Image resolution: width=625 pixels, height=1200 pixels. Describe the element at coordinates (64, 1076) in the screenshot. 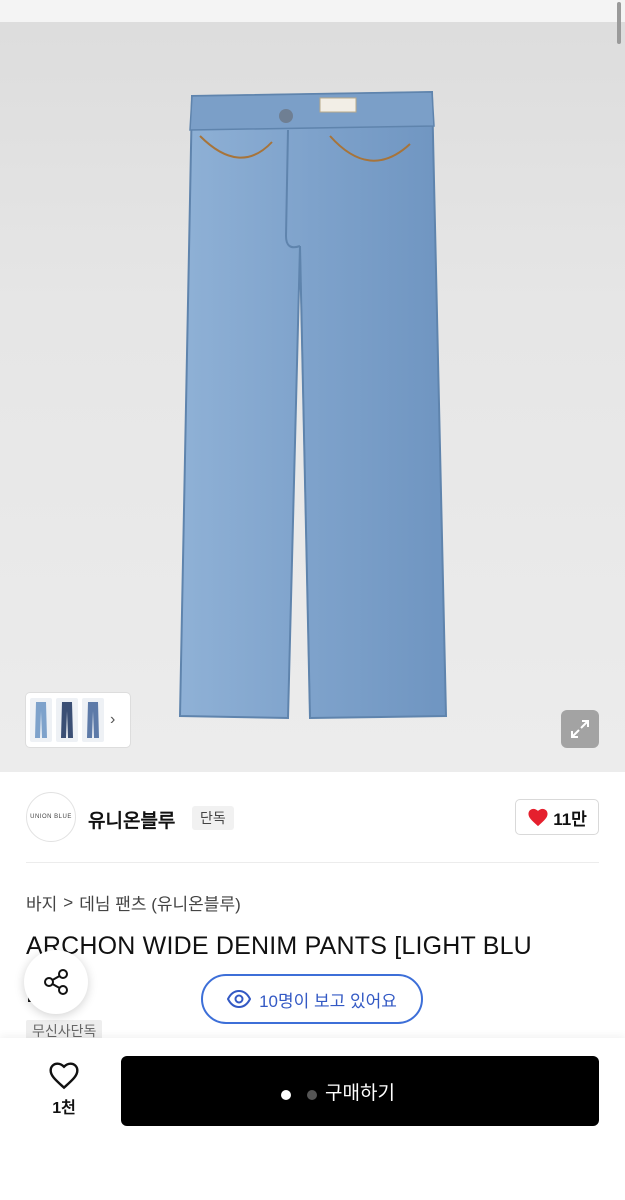

I see `heart-outline-icon` at that location.